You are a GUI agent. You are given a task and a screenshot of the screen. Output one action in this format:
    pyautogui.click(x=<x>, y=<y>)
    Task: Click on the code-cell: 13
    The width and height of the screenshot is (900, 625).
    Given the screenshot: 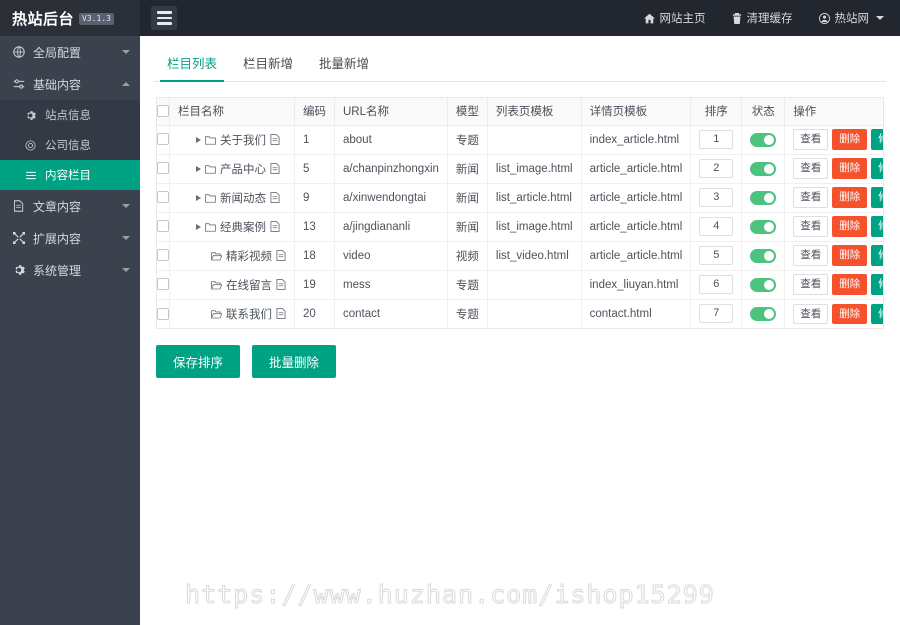 What is the action you would take?
    pyautogui.click(x=314, y=227)
    